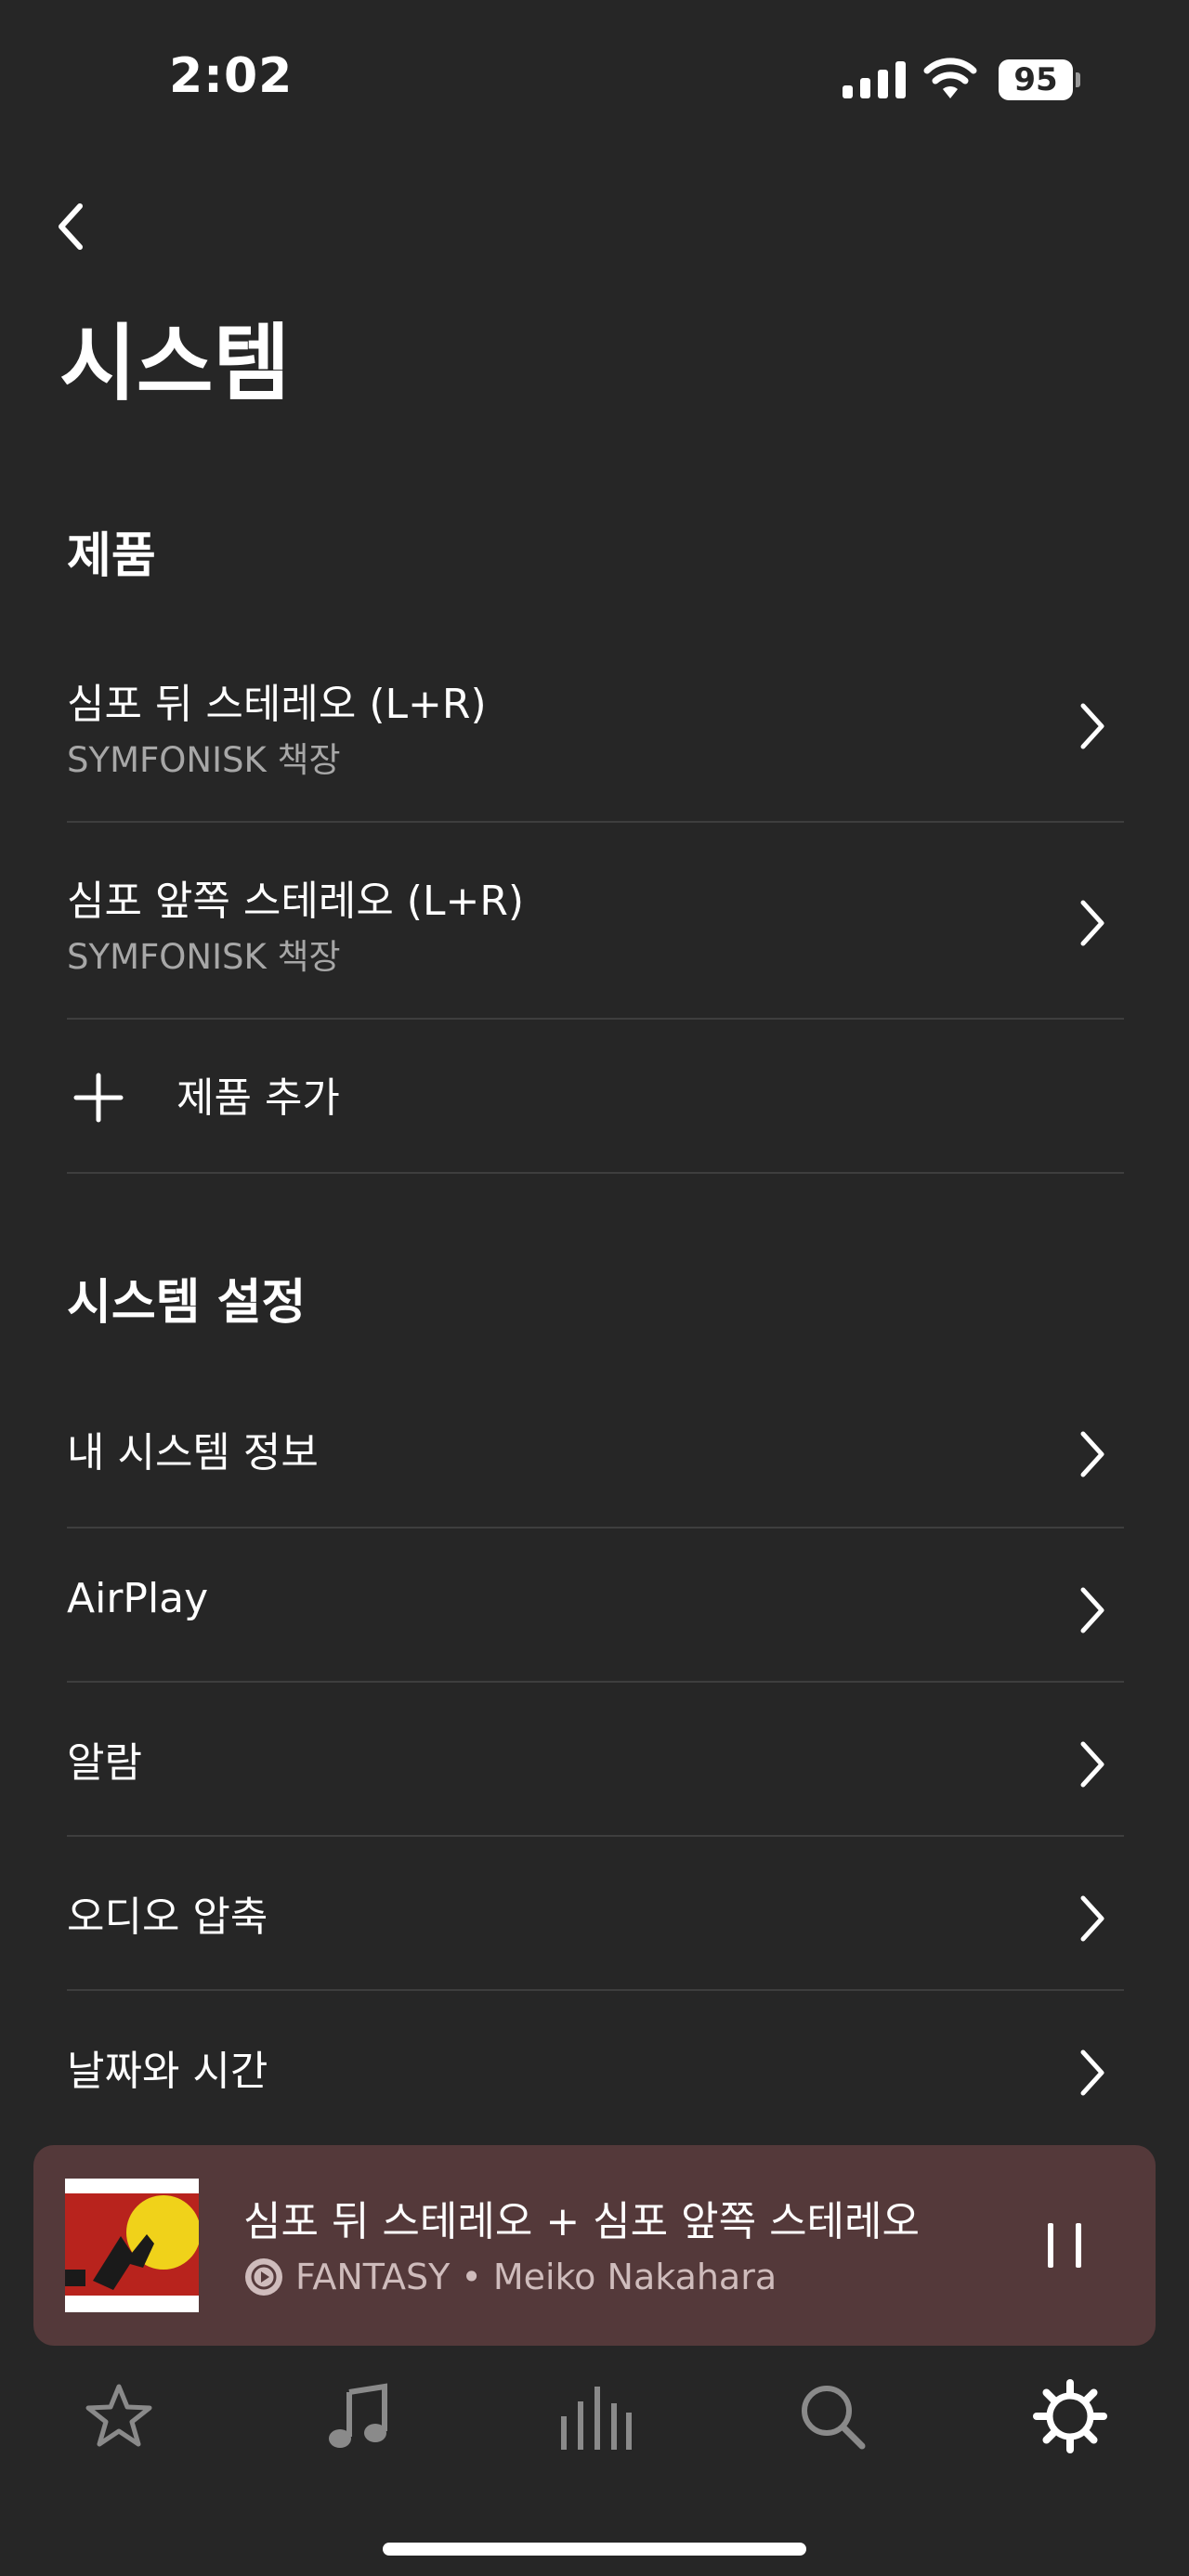  I want to click on settings-item-alarms: 알람, so click(595, 1759).